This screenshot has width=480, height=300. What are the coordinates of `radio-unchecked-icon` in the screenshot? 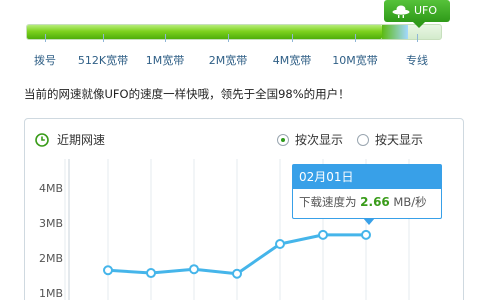 It's located at (363, 139).